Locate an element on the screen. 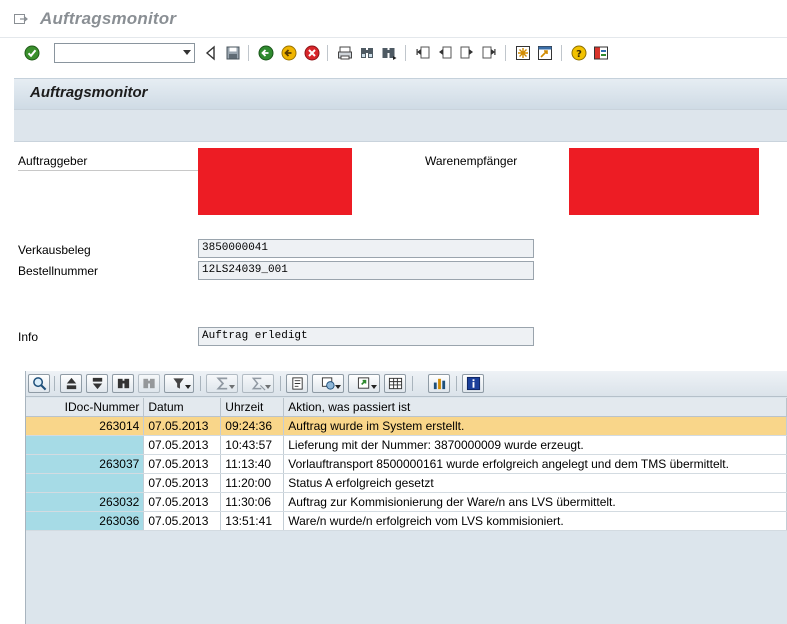 The image size is (787, 624). enter-check-icon is located at coordinates (32, 53).